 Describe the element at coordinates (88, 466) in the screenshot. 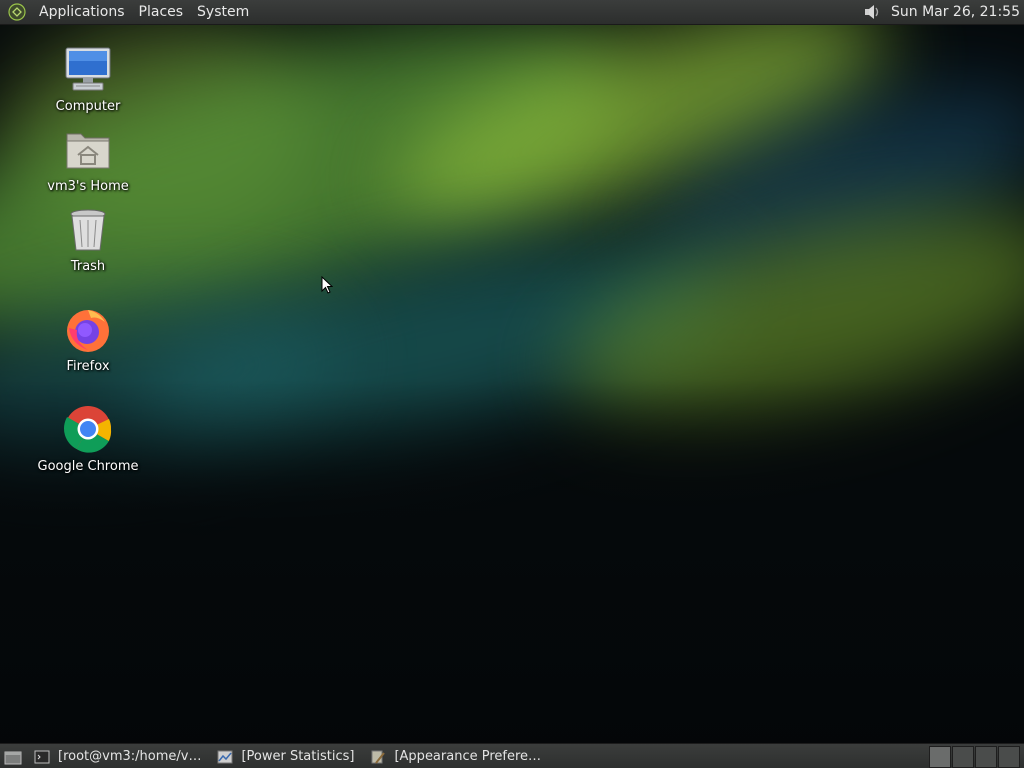

I see `desktop-icon-label: Google Chrome` at that location.